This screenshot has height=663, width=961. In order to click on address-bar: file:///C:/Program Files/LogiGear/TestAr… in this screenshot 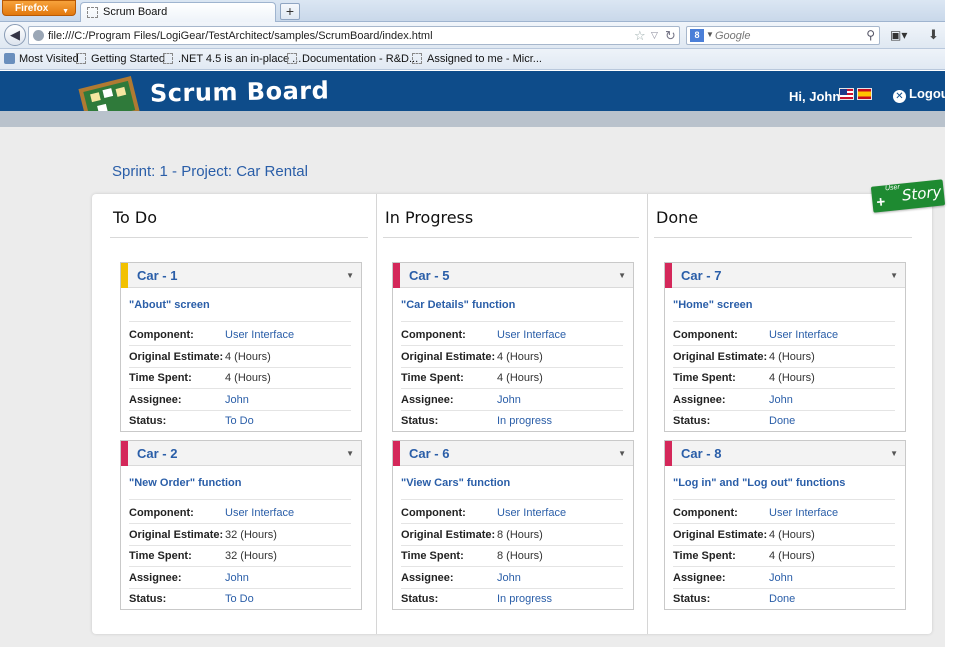, I will do `click(354, 35)`.